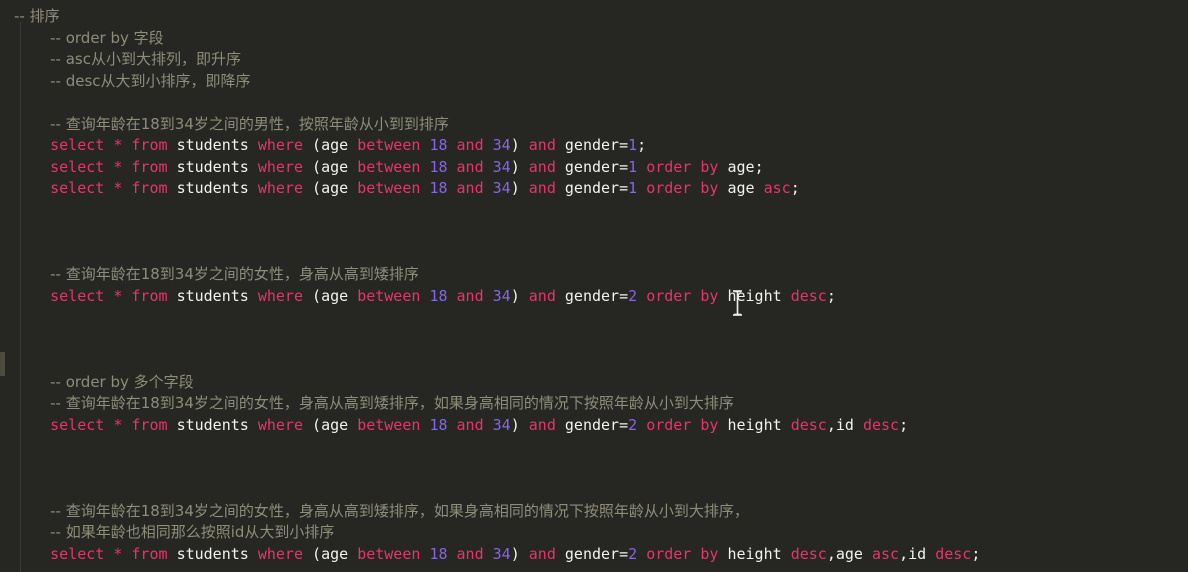 This screenshot has width=1188, height=572. Describe the element at coordinates (234, 274) in the screenshot. I see `token-cmt: -- 查询年龄在18到34岁之间的女性，身高从高到矮排序` at that location.